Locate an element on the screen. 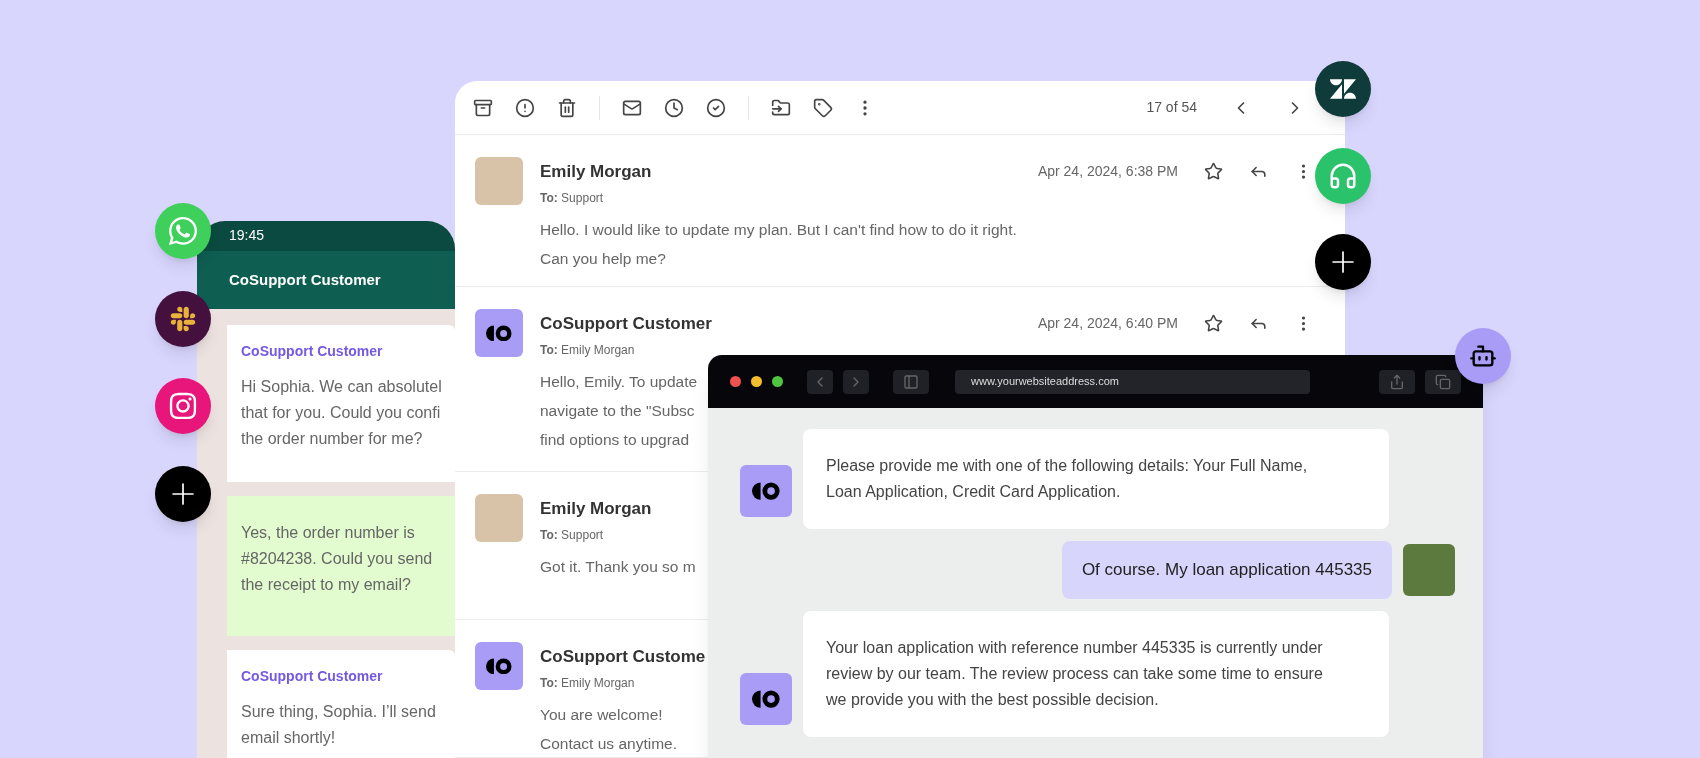  phone-chat-icon is located at coordinates (183, 231).